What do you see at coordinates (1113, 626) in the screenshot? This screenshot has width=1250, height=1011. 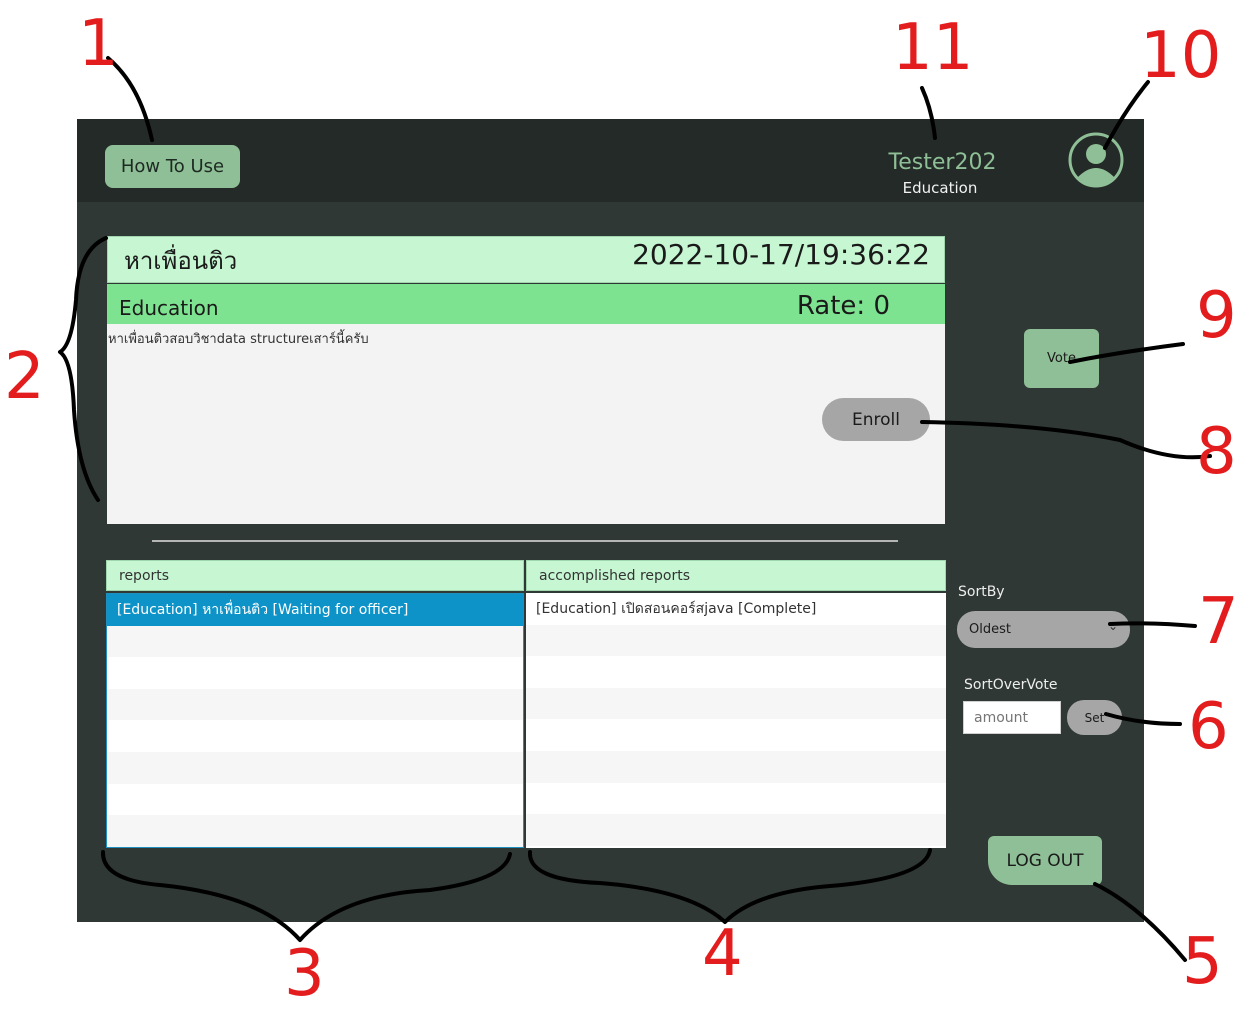 I see `chevron-down-icon: ⌄` at bounding box center [1113, 626].